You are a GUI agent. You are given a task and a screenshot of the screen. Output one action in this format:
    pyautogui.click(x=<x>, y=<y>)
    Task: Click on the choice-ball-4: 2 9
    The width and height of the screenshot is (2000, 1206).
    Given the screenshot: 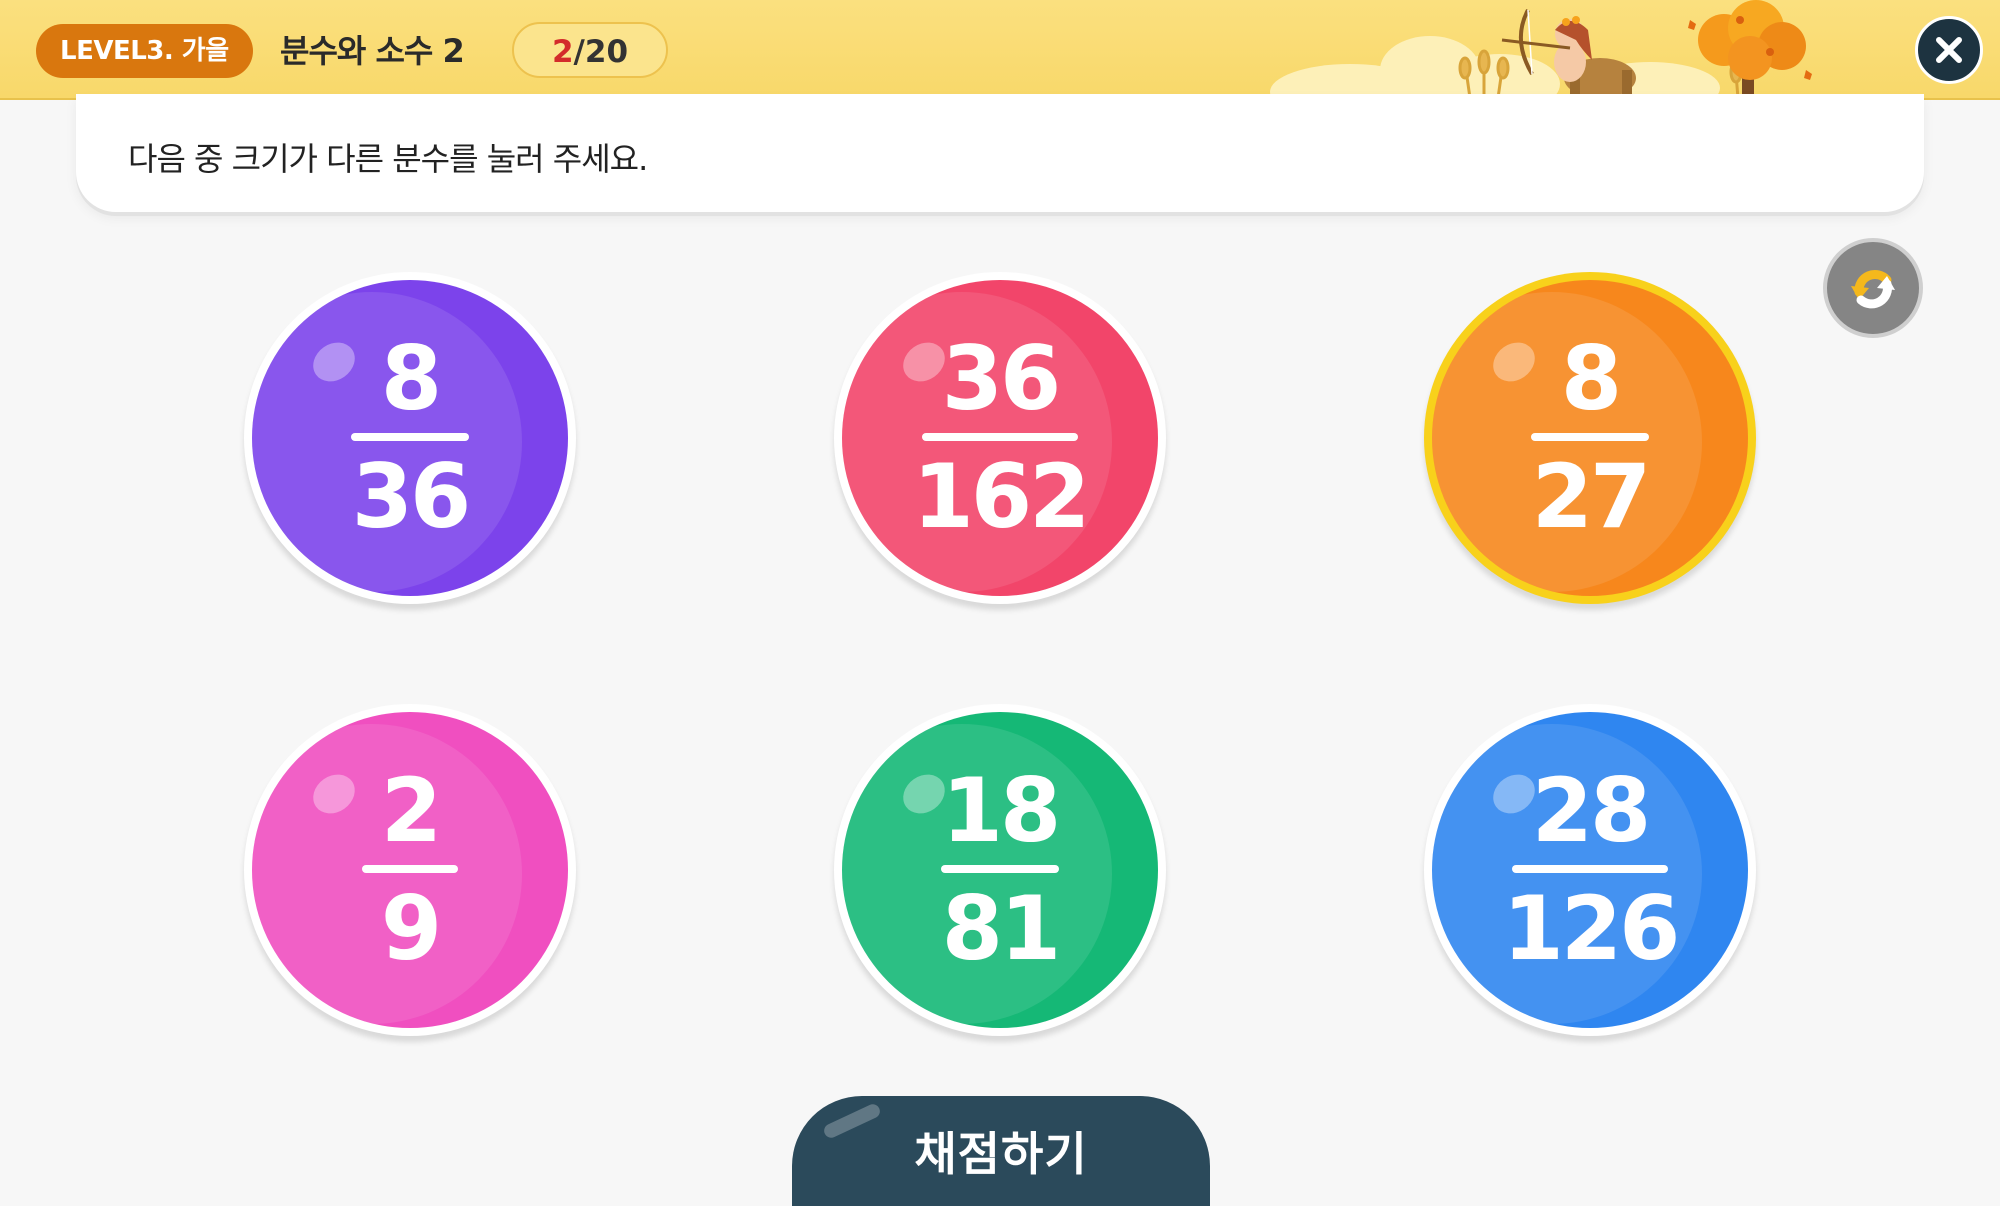 What is the action you would take?
    pyautogui.click(x=410, y=870)
    